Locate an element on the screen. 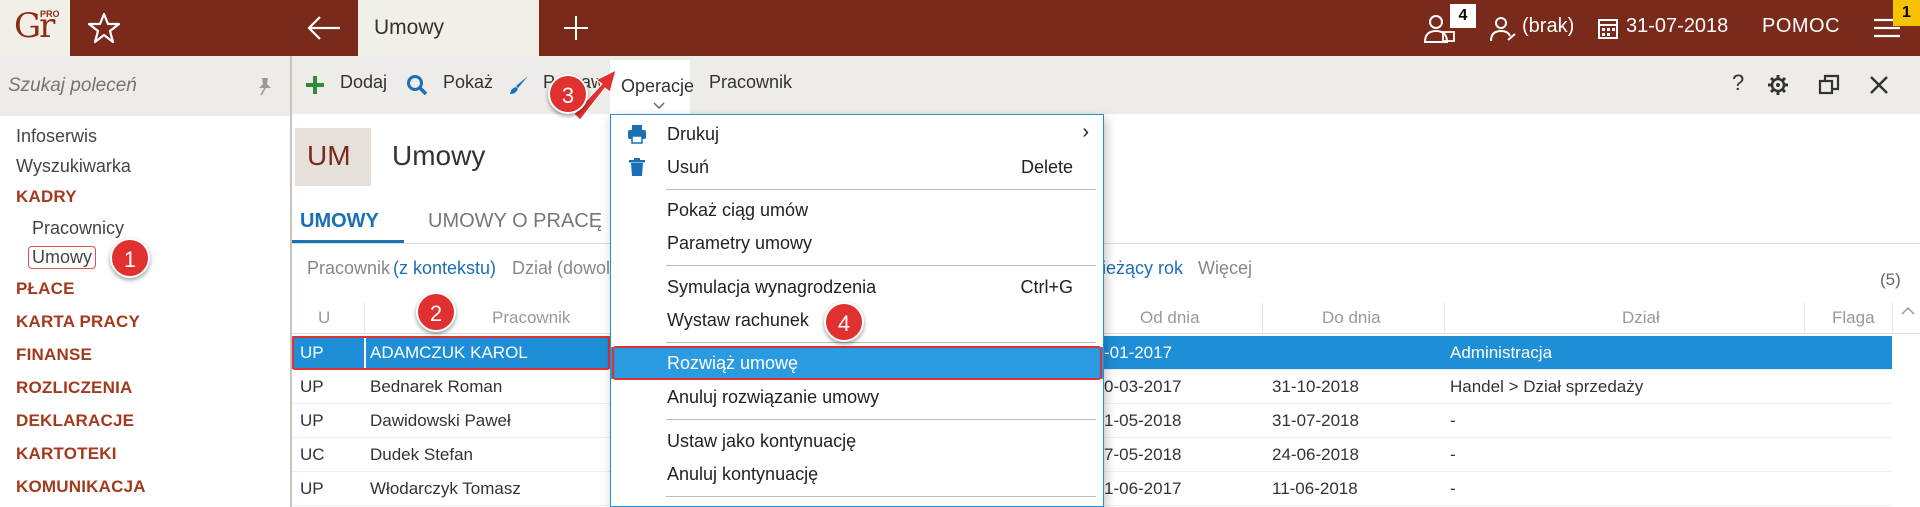  search-icon is located at coordinates (417, 85).